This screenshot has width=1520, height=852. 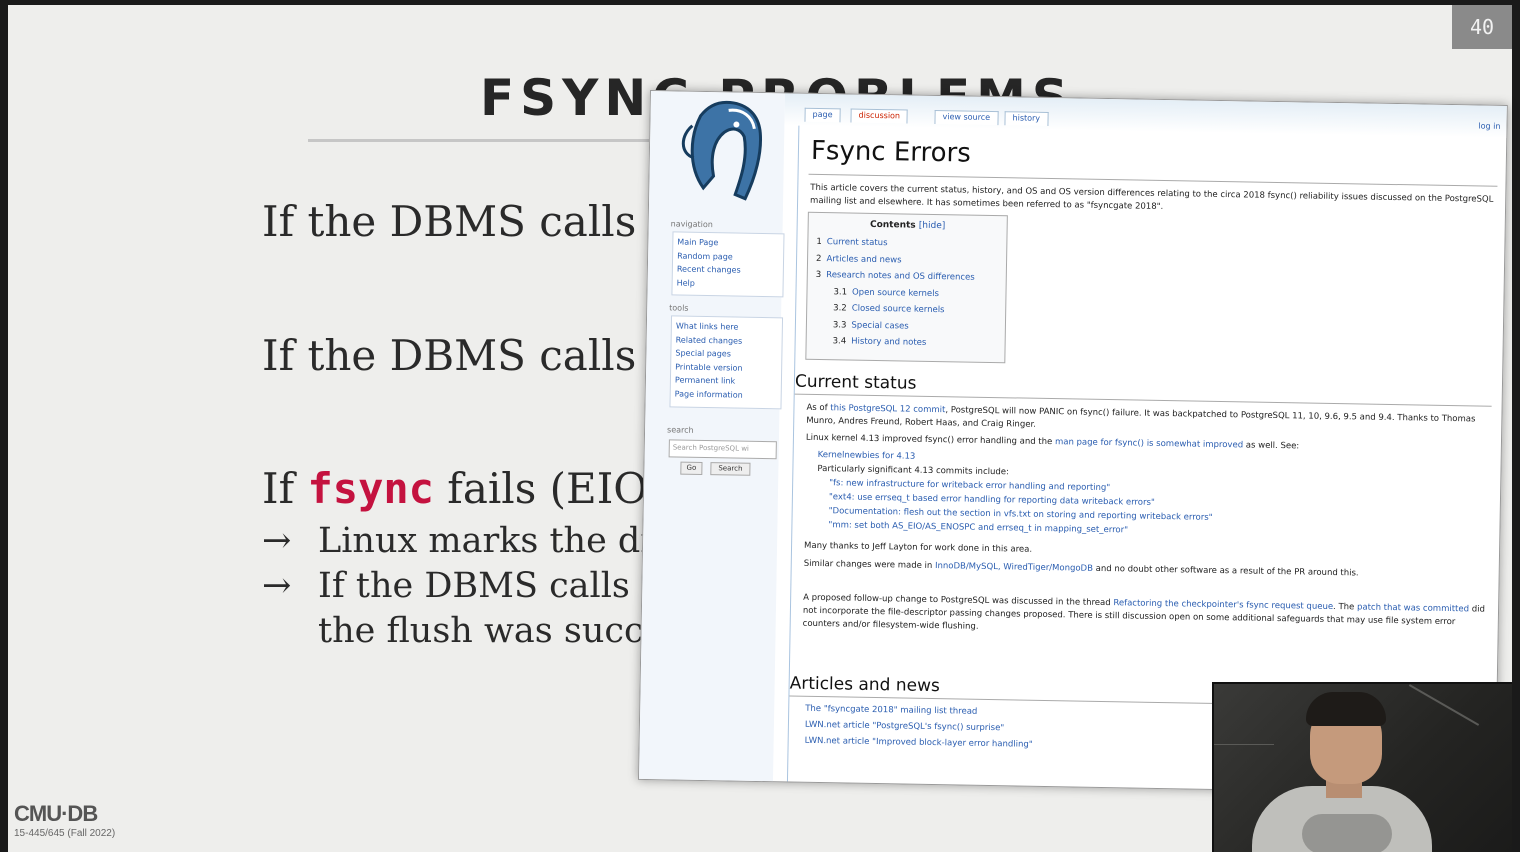 I want to click on toc-title: Contents [hide], so click(x=908, y=225).